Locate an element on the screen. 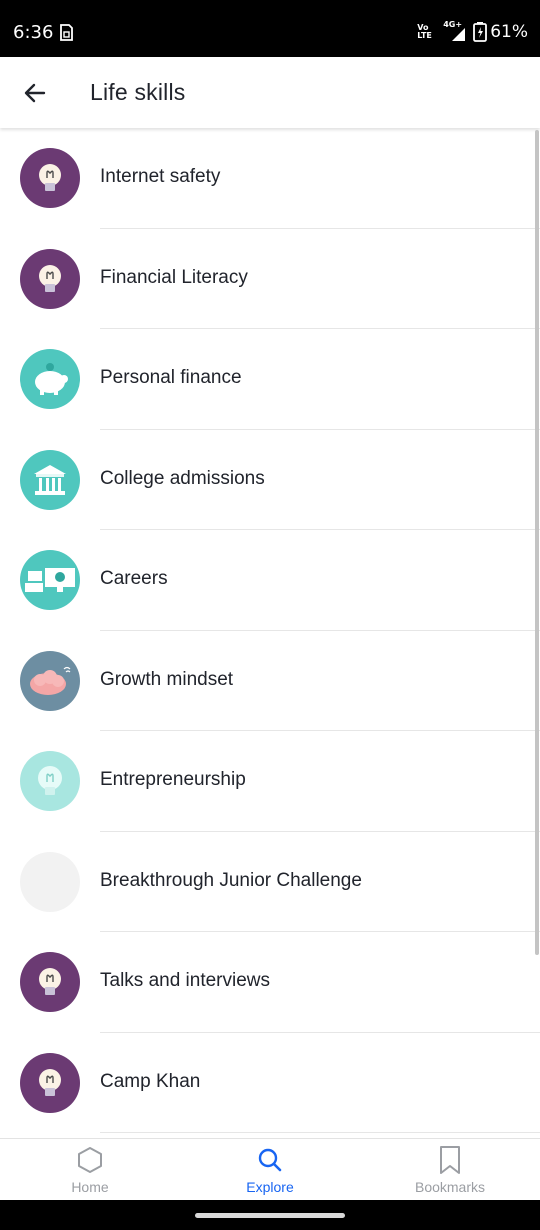 This screenshot has height=1230, width=540. list-item-internet-safety: Internet safety is located at coordinates (270, 178).